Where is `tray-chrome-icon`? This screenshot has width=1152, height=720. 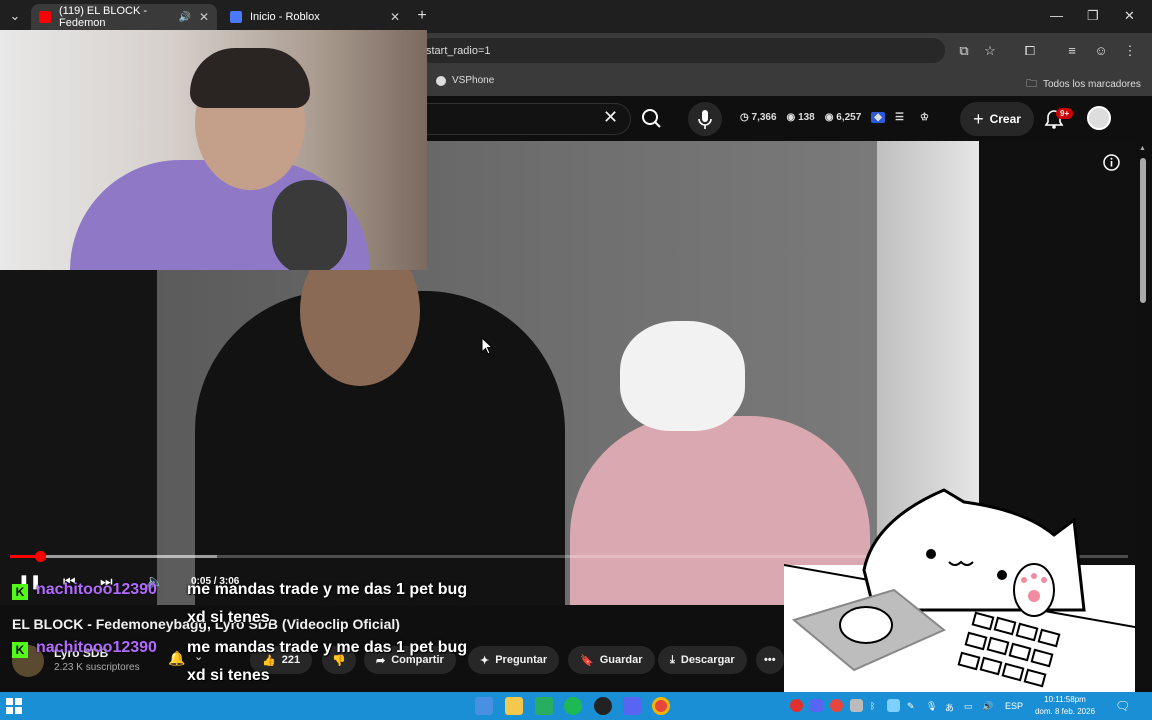 tray-chrome-icon is located at coordinates (836, 705).